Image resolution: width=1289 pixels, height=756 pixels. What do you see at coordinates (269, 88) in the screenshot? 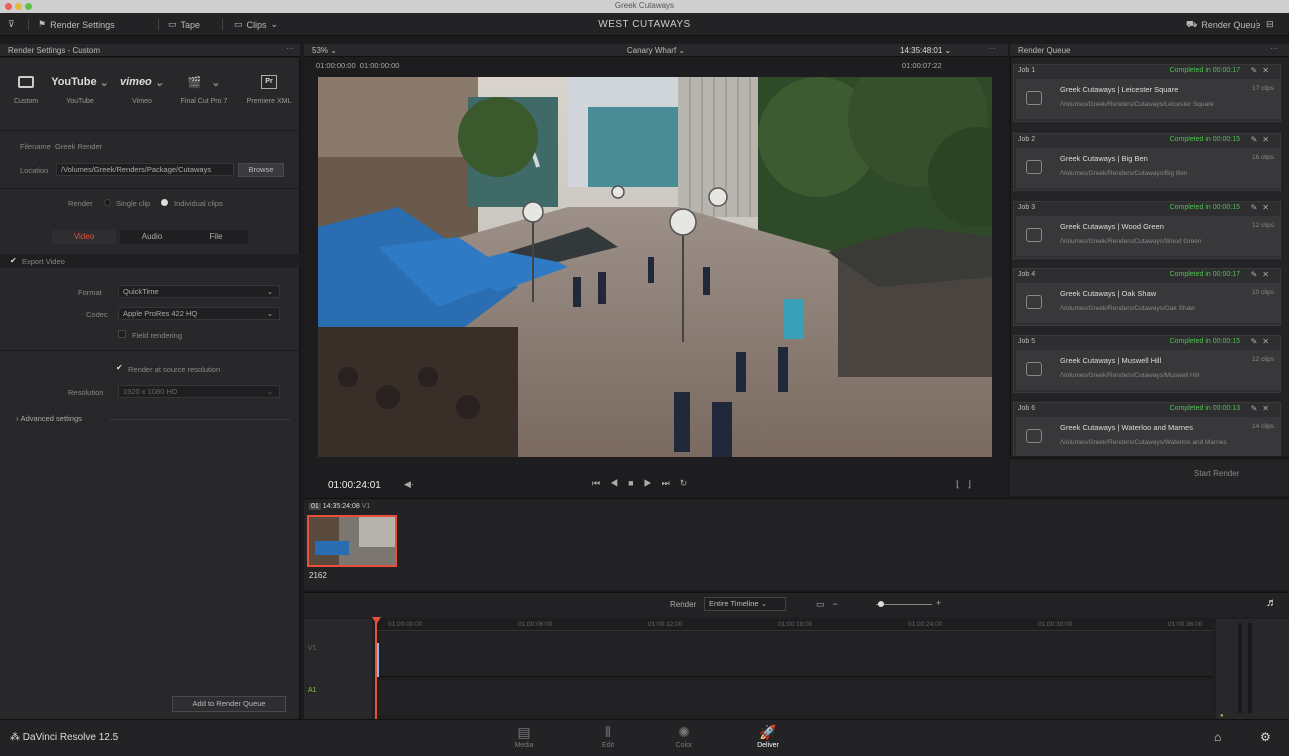
I see `preset-premiere: Pr Premiere XML` at bounding box center [269, 88].